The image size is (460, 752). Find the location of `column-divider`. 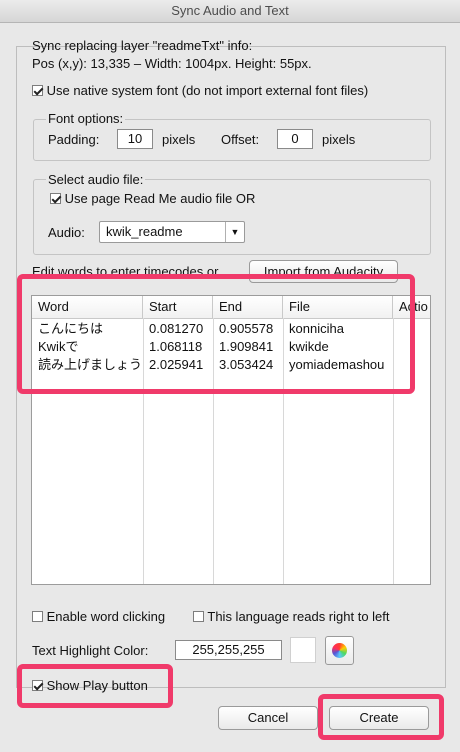

column-divider is located at coordinates (393, 451).